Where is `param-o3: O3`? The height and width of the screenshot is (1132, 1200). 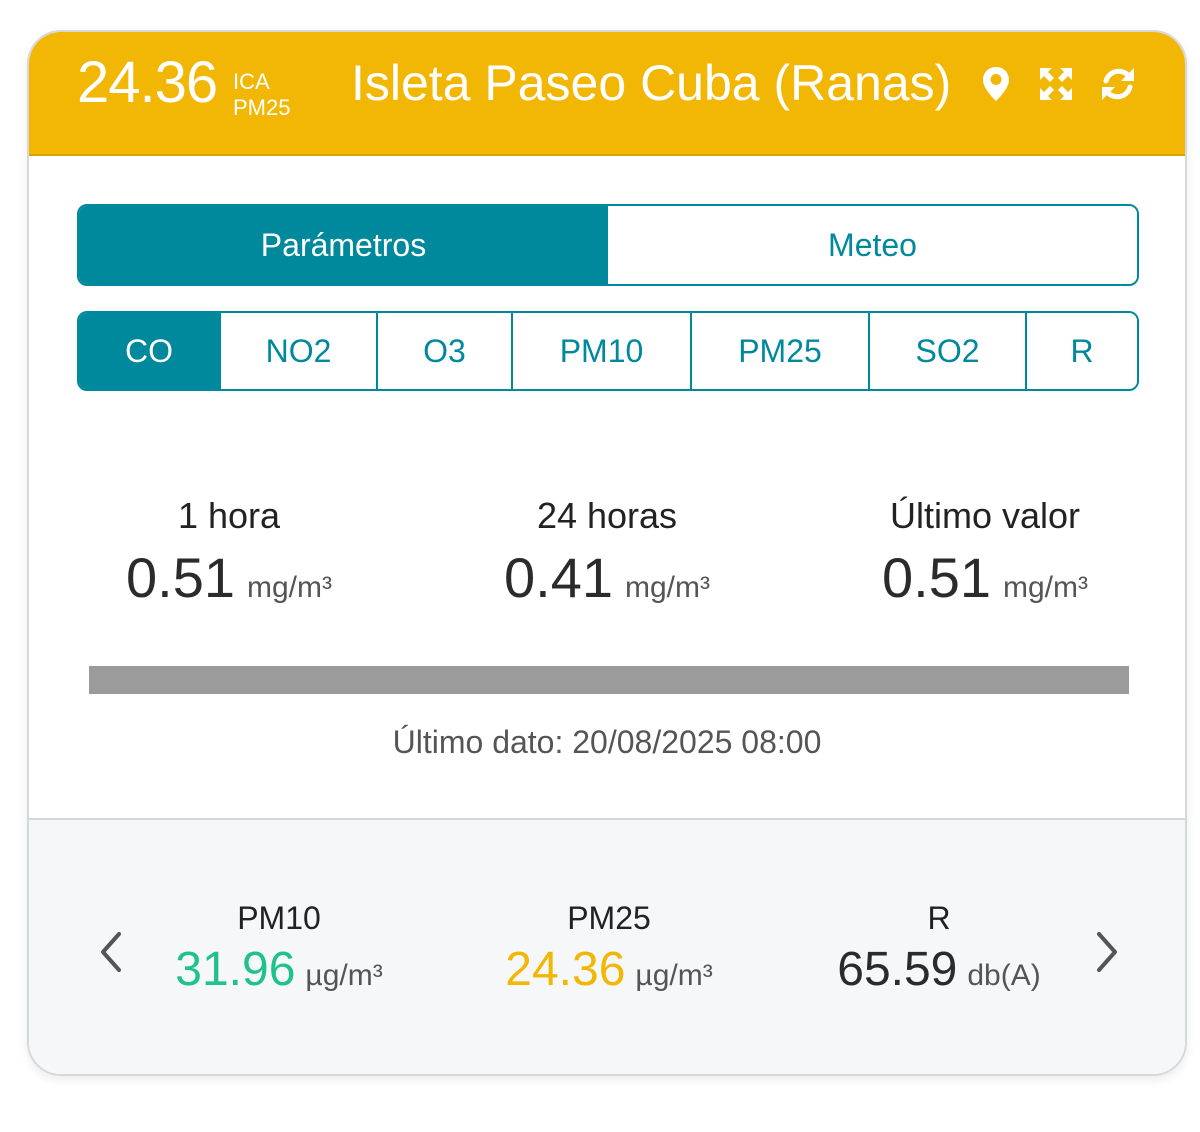 param-o3: O3 is located at coordinates (445, 351).